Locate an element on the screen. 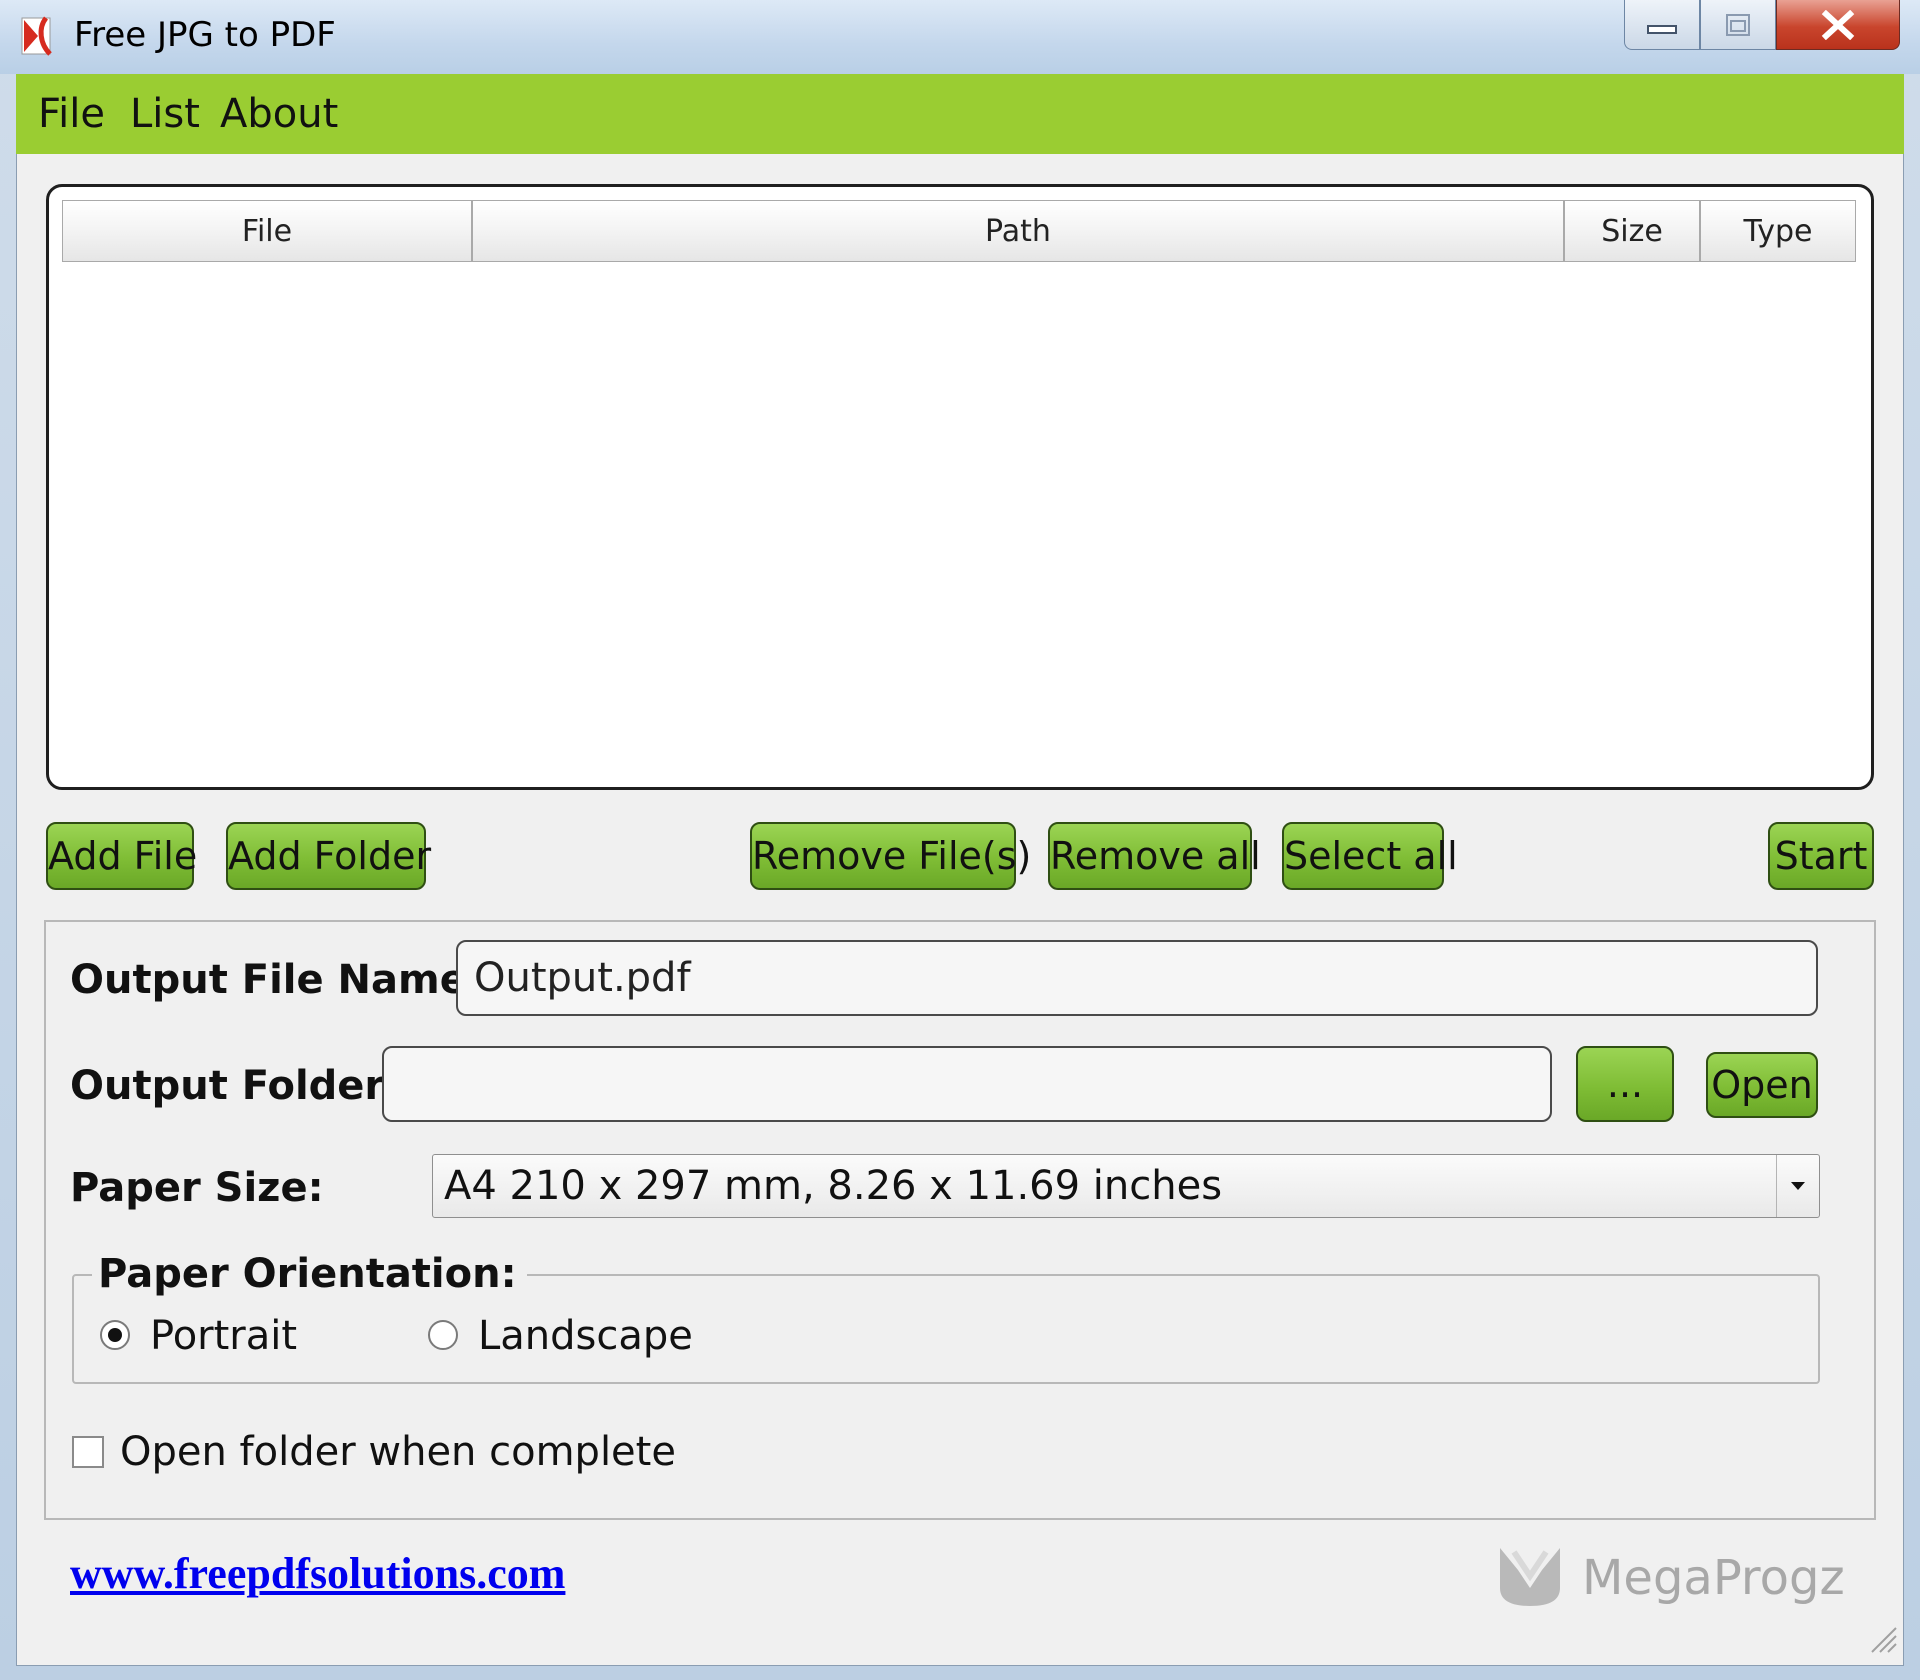 The image size is (1920, 1680). column-header-file: File is located at coordinates (267, 231).